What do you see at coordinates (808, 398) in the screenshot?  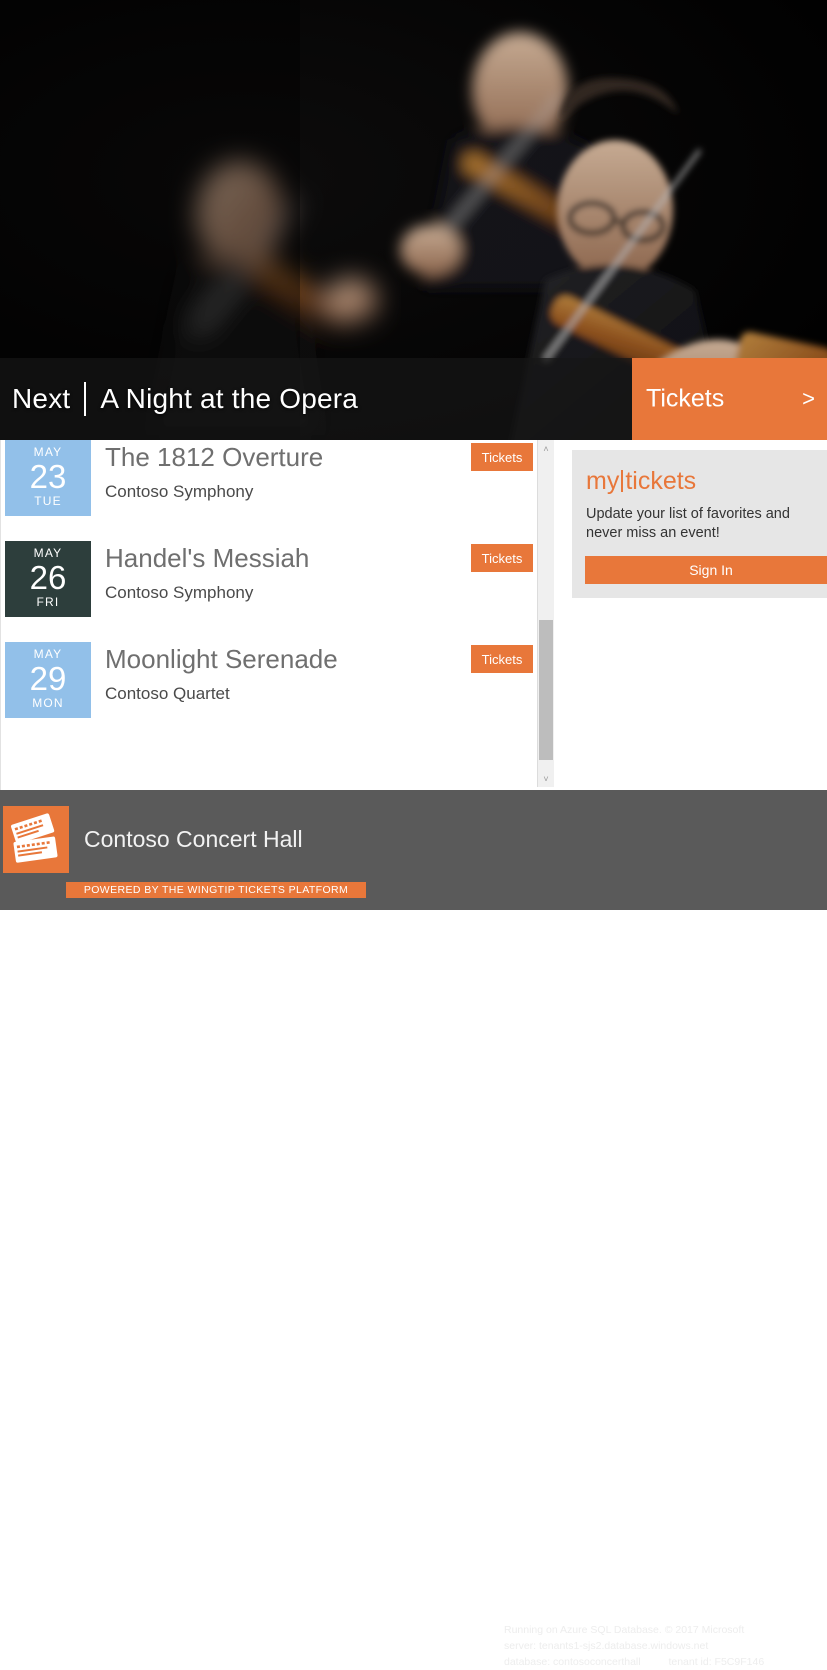 I see `chevron-right-icon: >` at bounding box center [808, 398].